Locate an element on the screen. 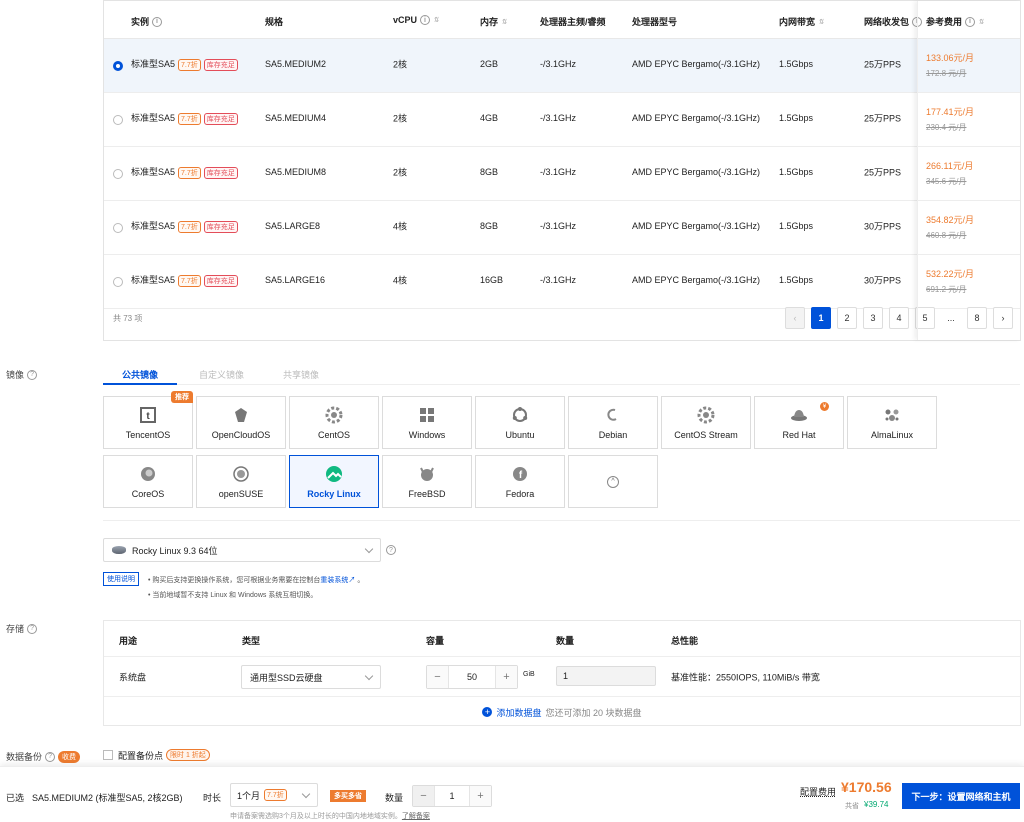  os-option-centos-stream: CentOS Stream is located at coordinates (706, 422).